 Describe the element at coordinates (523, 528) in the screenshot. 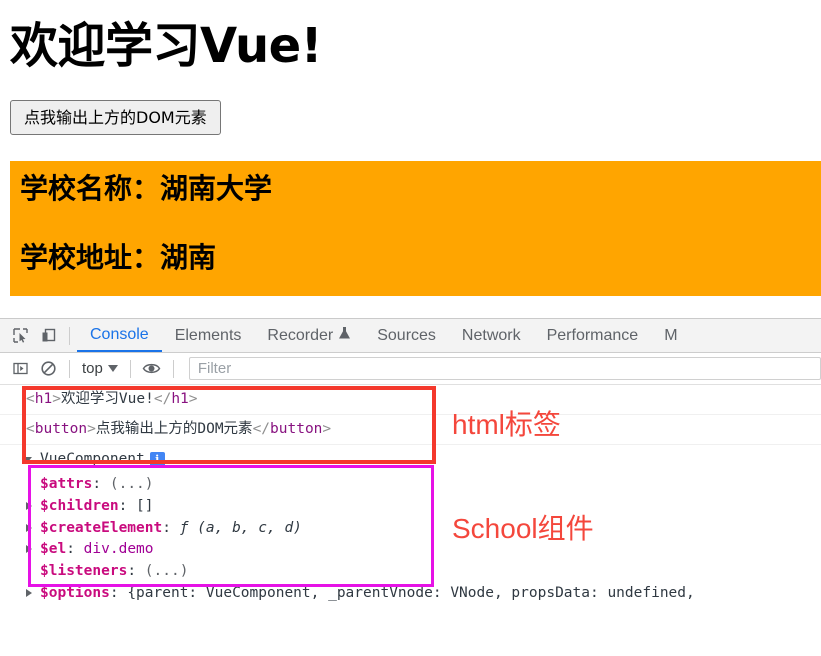

I see `annotation-school-component: School组件` at that location.